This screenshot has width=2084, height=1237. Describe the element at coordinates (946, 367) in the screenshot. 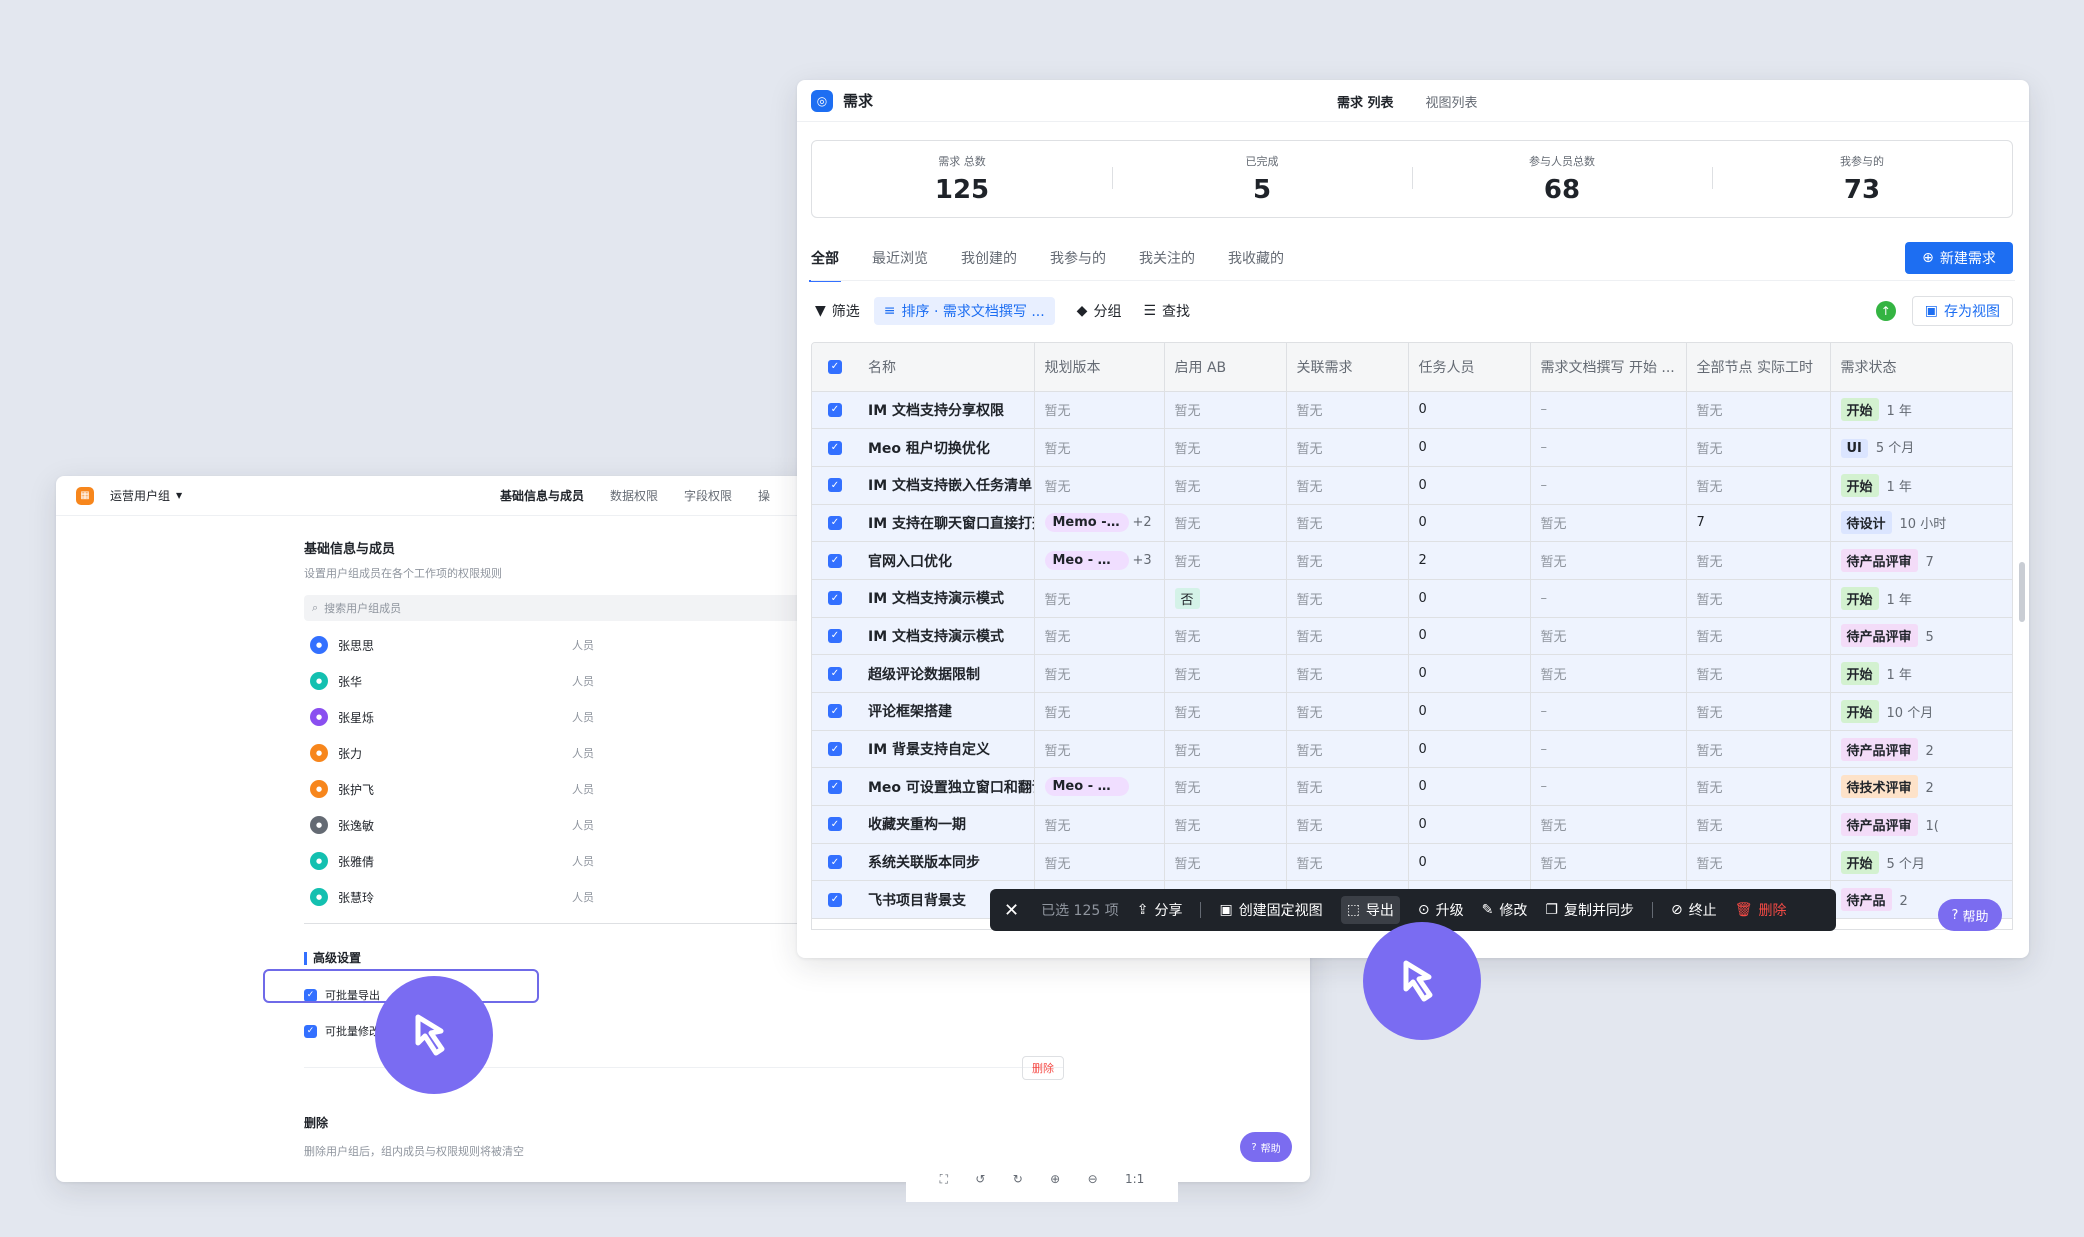

I see `col-name: 名称` at that location.